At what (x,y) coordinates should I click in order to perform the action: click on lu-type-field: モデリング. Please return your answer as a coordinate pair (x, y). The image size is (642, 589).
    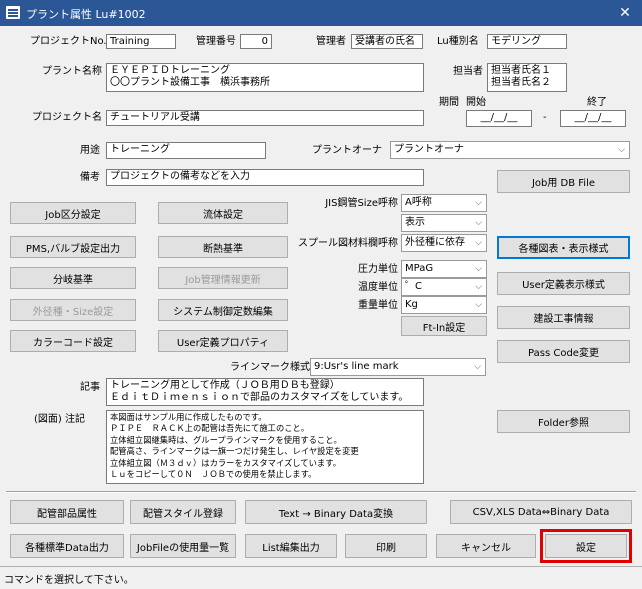
    Looking at the image, I should click on (527, 41).